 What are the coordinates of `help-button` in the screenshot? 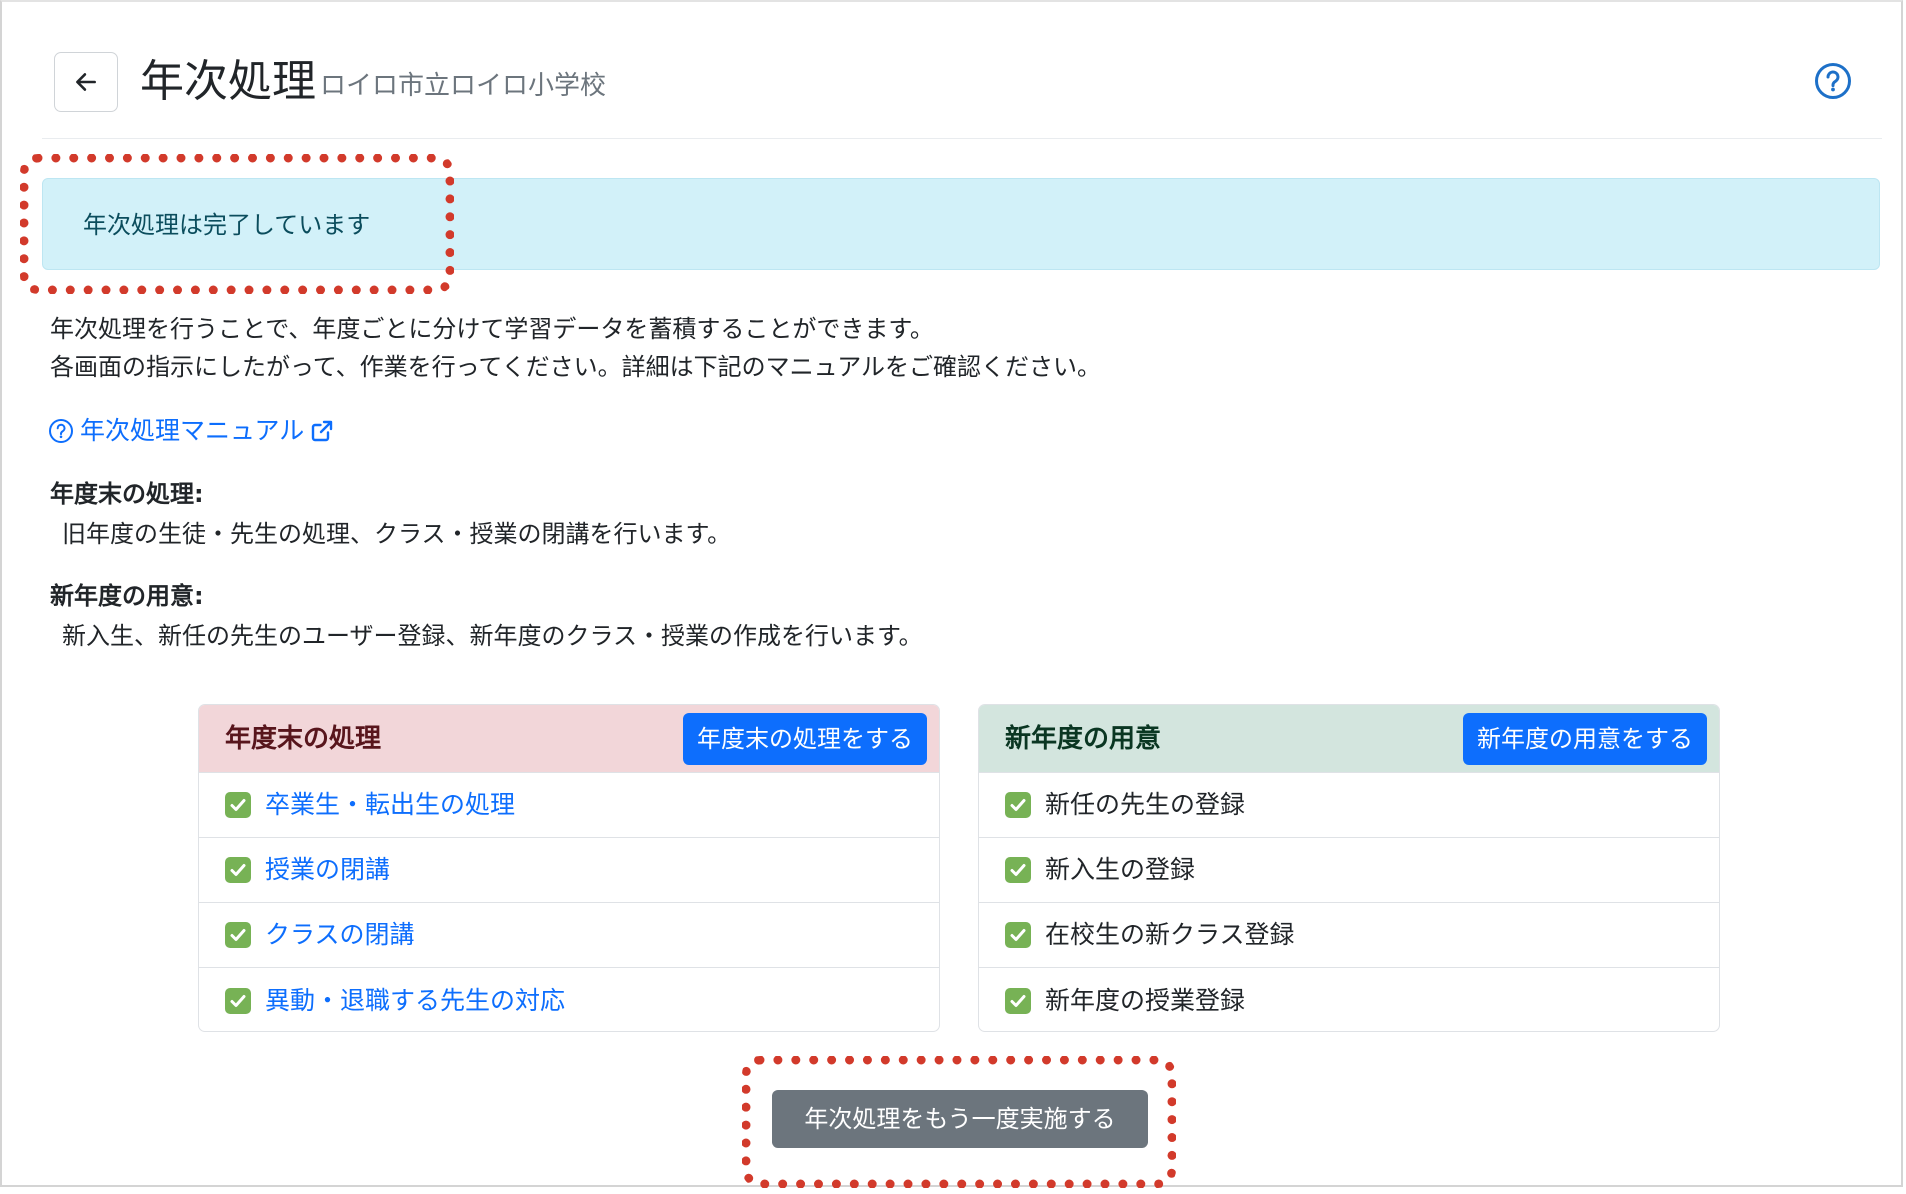 It's located at (1833, 81).